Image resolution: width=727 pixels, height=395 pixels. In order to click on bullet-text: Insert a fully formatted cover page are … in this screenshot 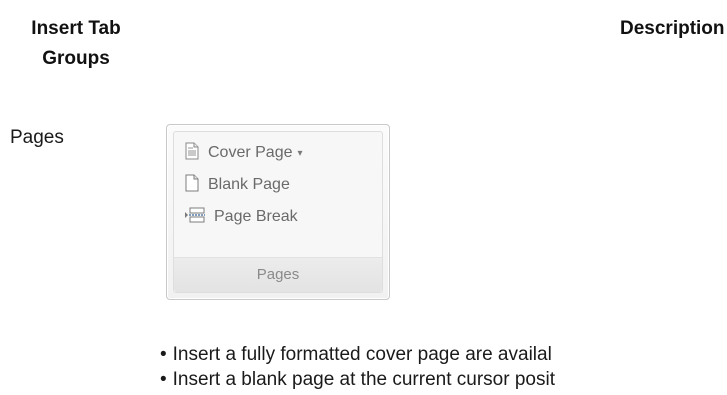, I will do `click(362, 354)`.